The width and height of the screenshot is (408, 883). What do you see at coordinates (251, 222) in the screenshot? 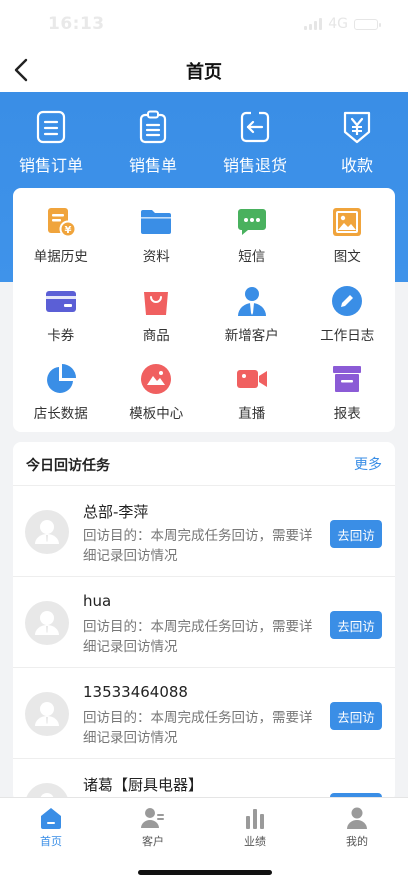
I see `message-icon` at bounding box center [251, 222].